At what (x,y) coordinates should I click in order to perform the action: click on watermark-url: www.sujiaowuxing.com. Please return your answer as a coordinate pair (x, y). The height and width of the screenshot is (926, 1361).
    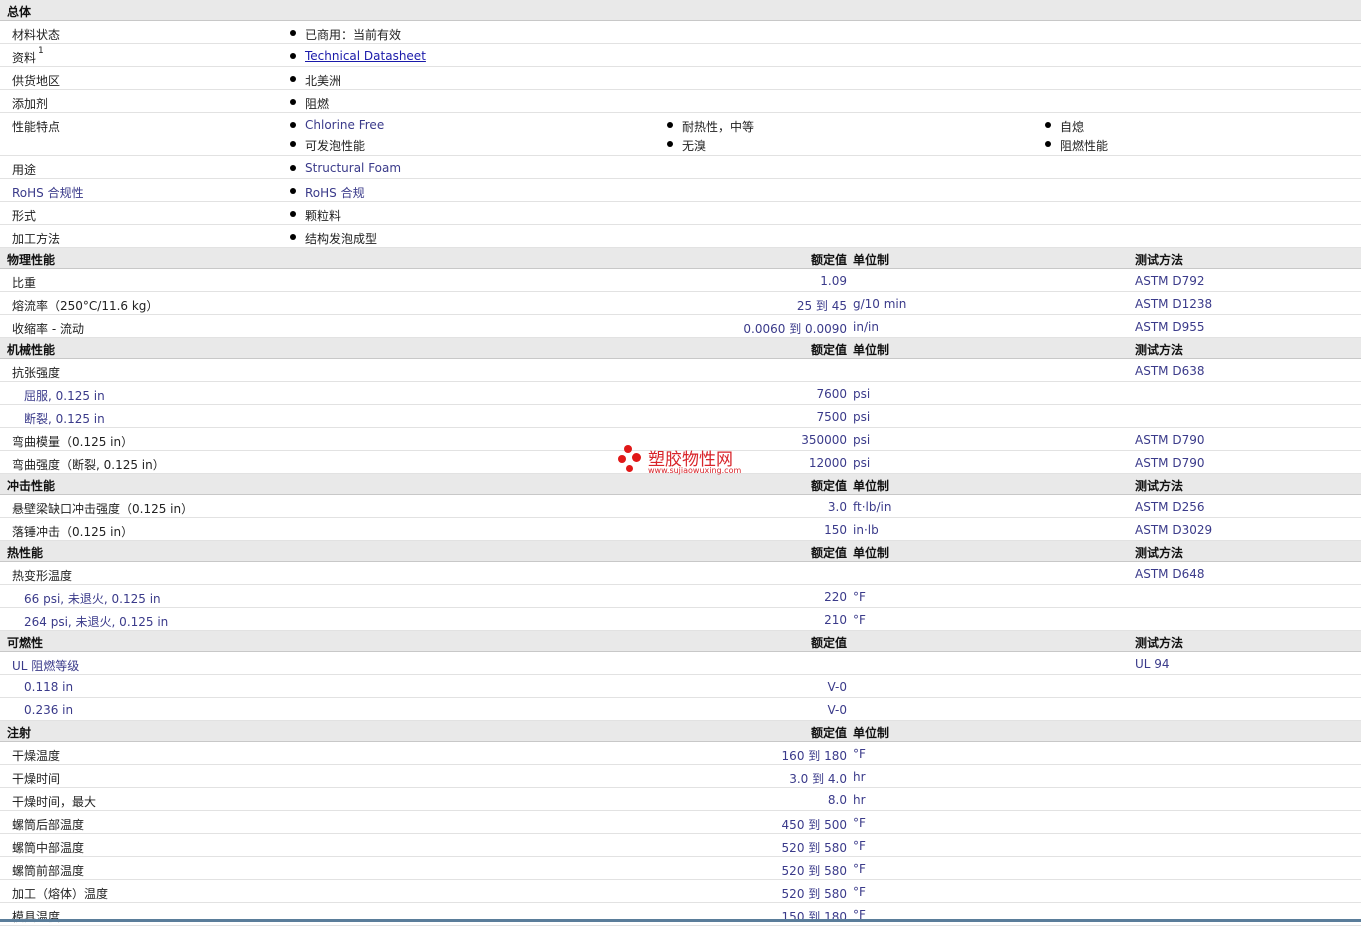
    Looking at the image, I should click on (695, 470).